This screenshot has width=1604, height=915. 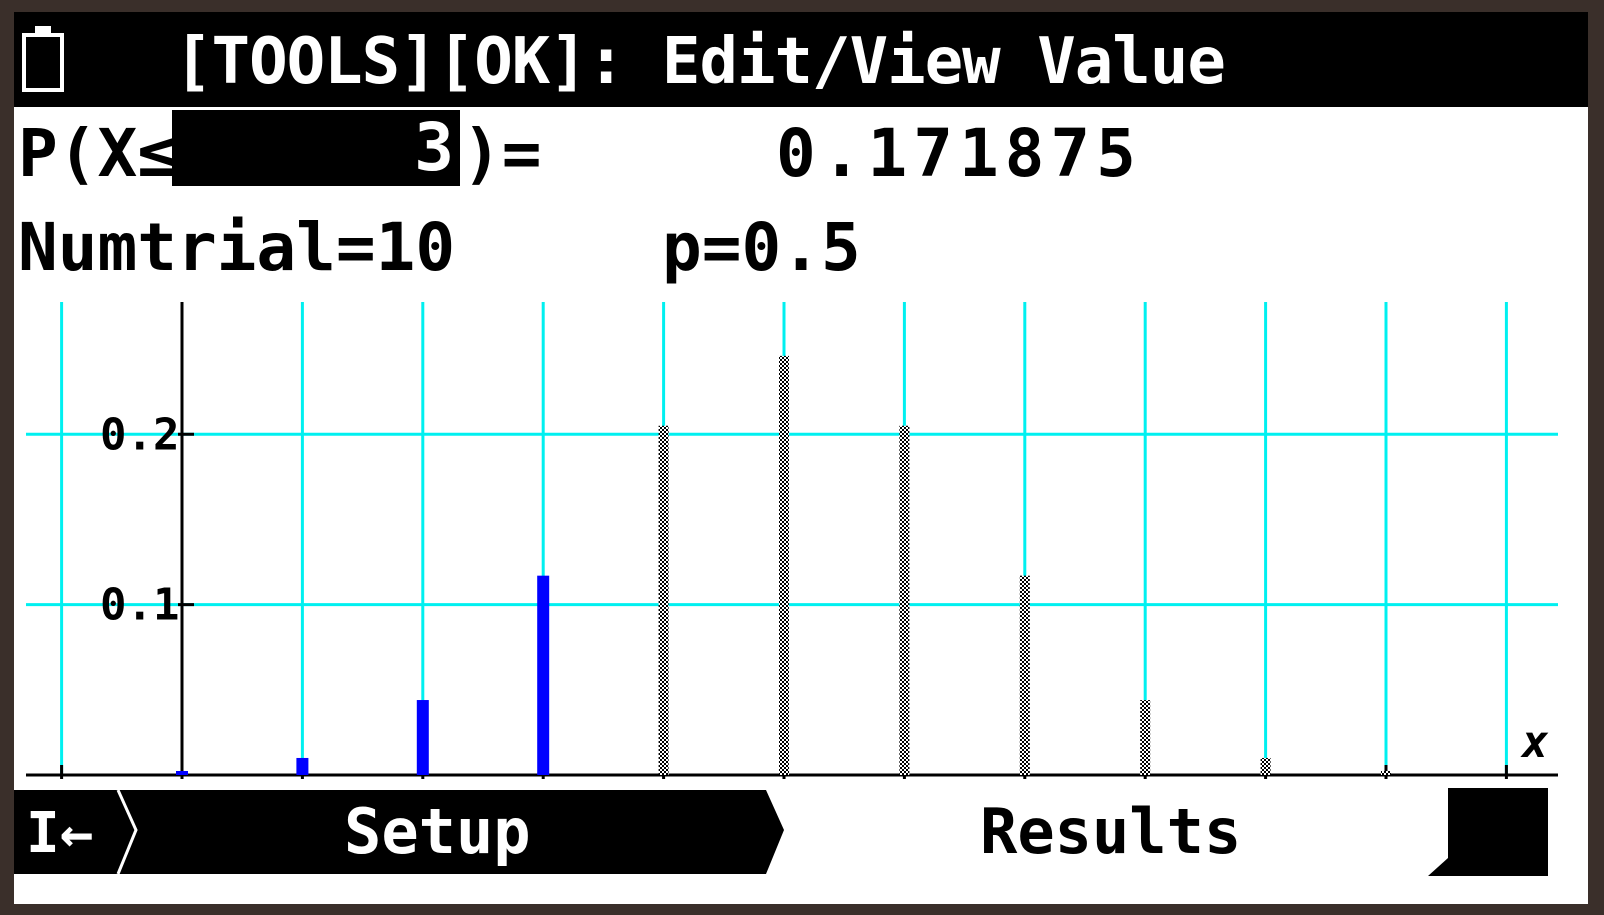 What do you see at coordinates (761, 247) in the screenshot?
I see `p-label: p=0.5` at bounding box center [761, 247].